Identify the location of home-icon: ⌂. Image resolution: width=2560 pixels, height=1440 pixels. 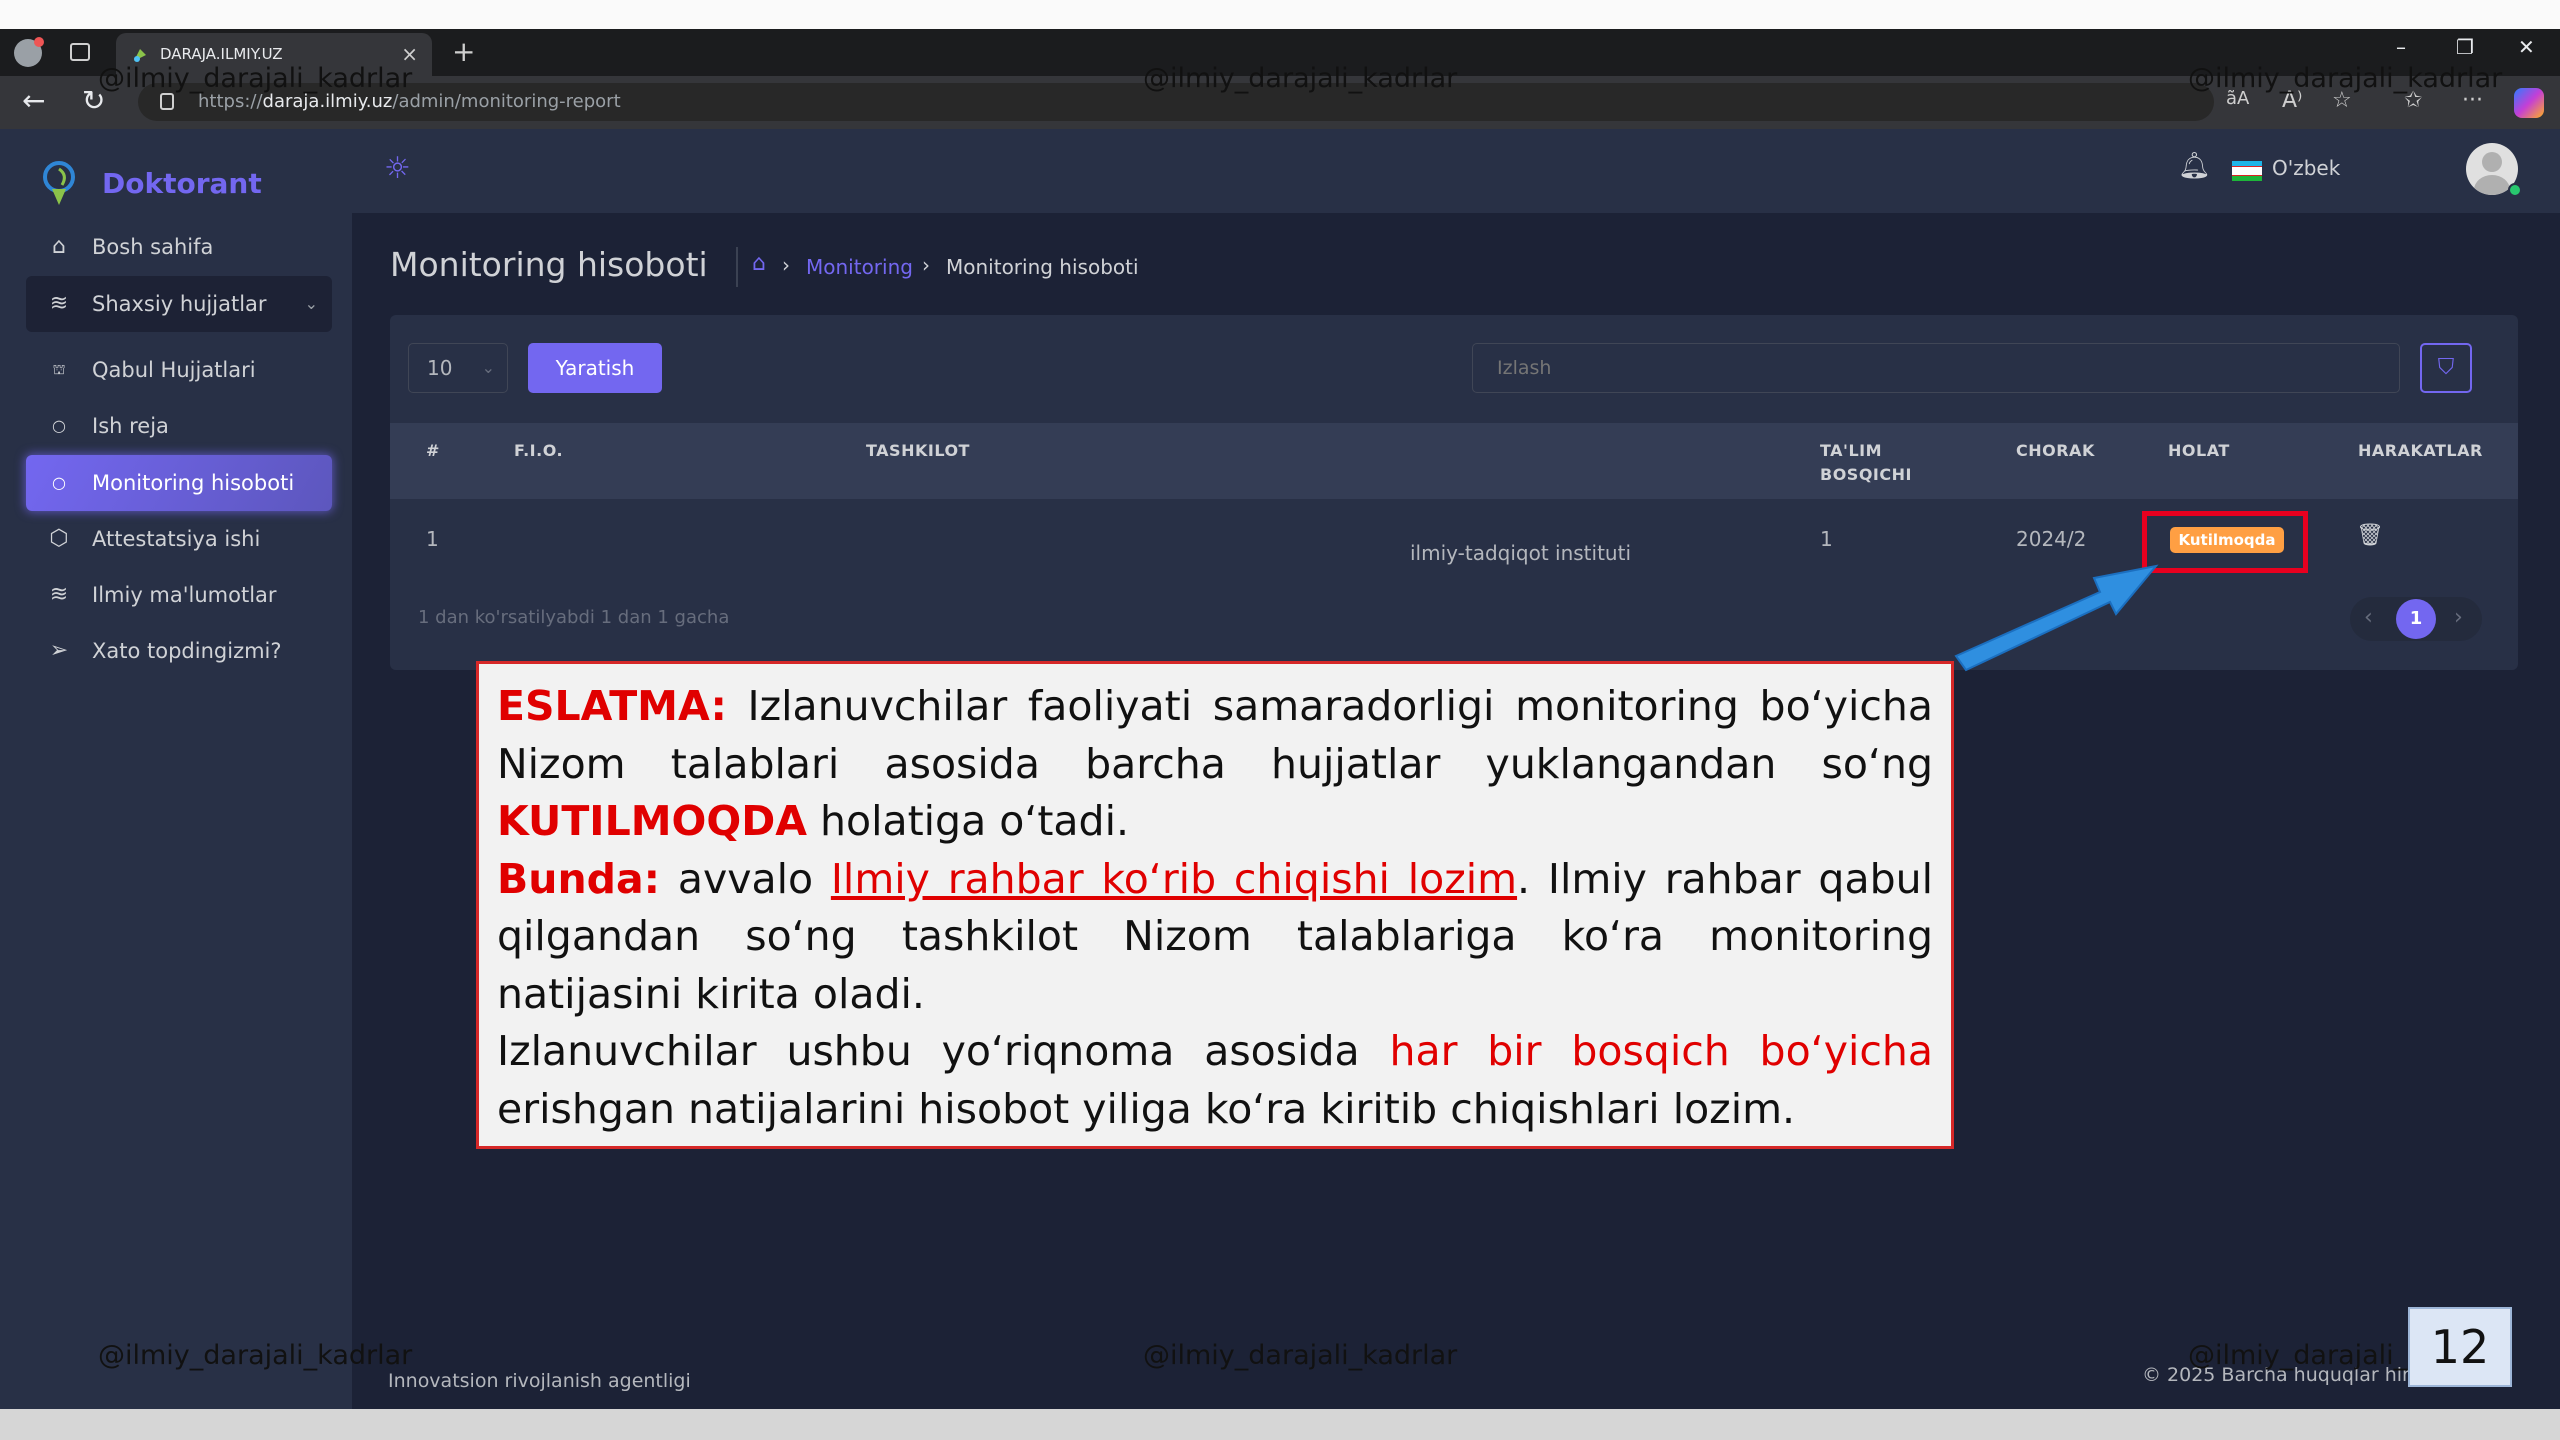
(59, 246).